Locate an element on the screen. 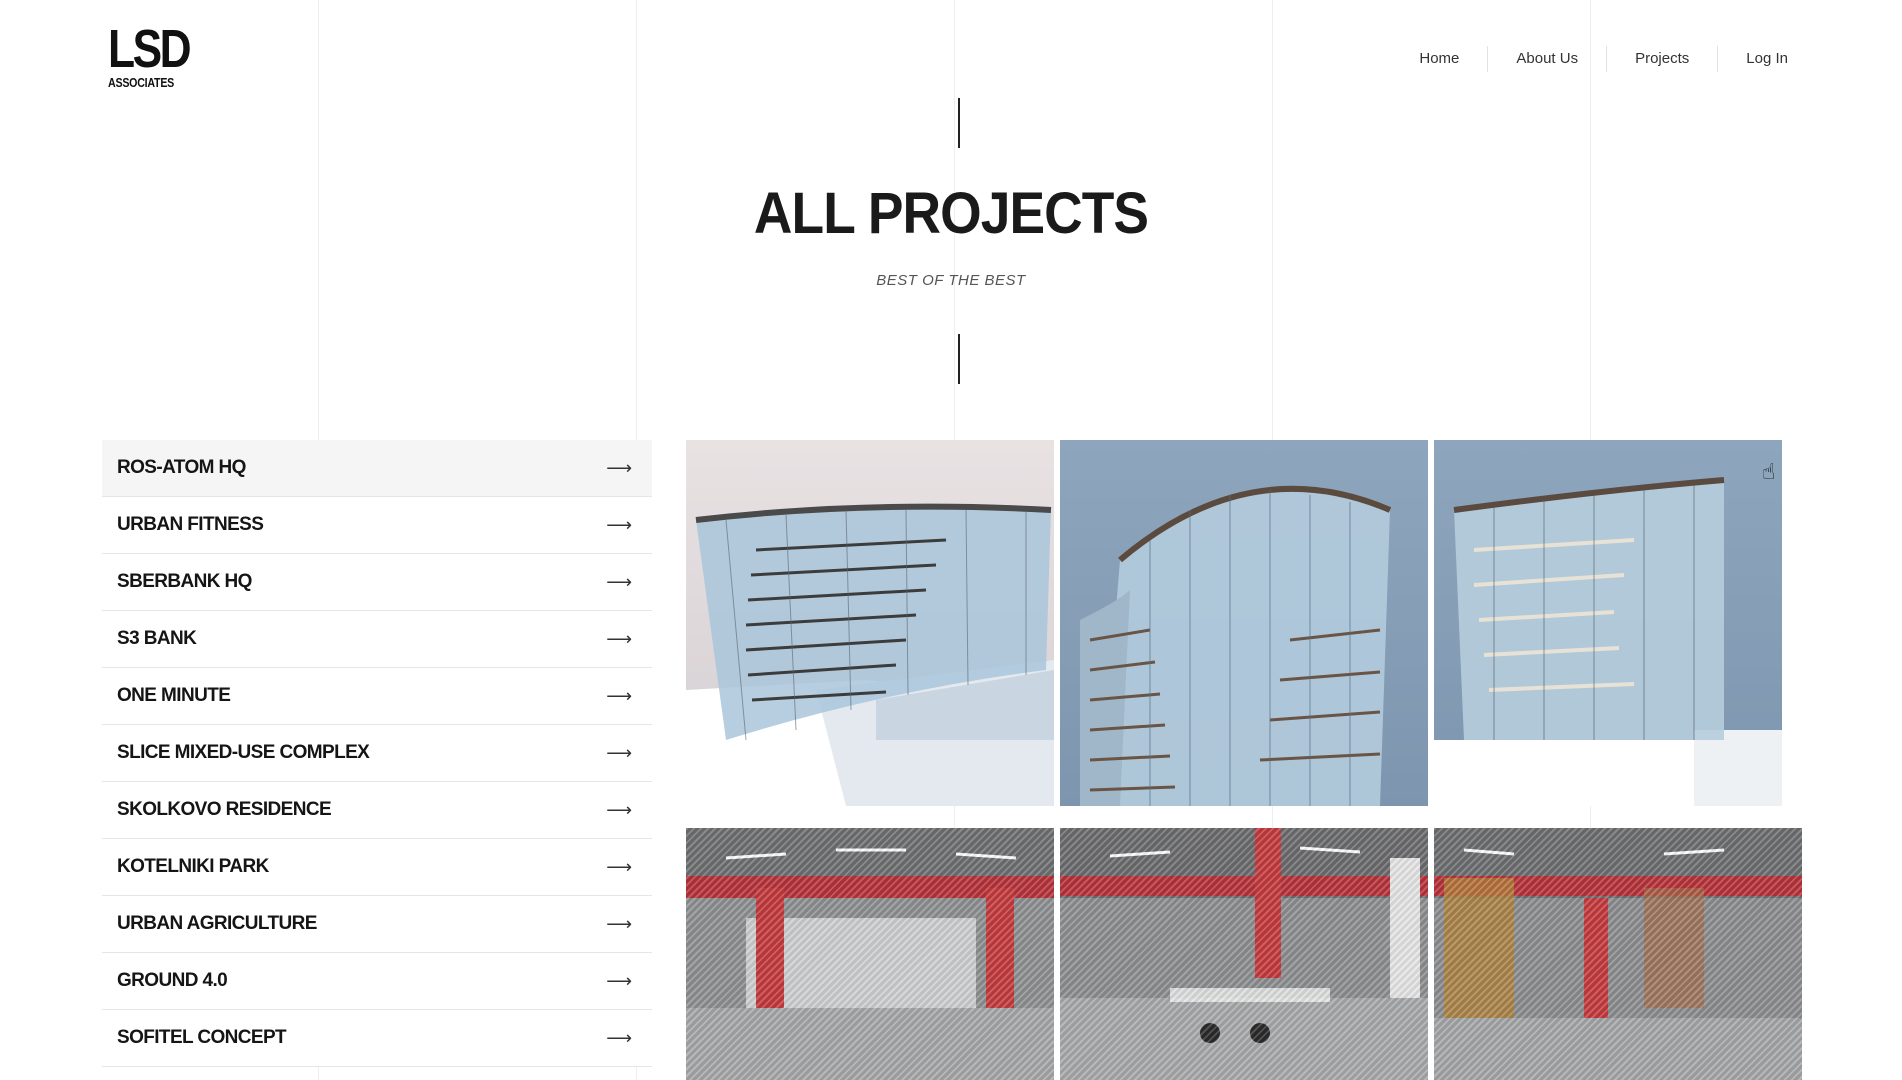 The height and width of the screenshot is (1080, 1902). project-name: URBAN FITNESS is located at coordinates (190, 524).